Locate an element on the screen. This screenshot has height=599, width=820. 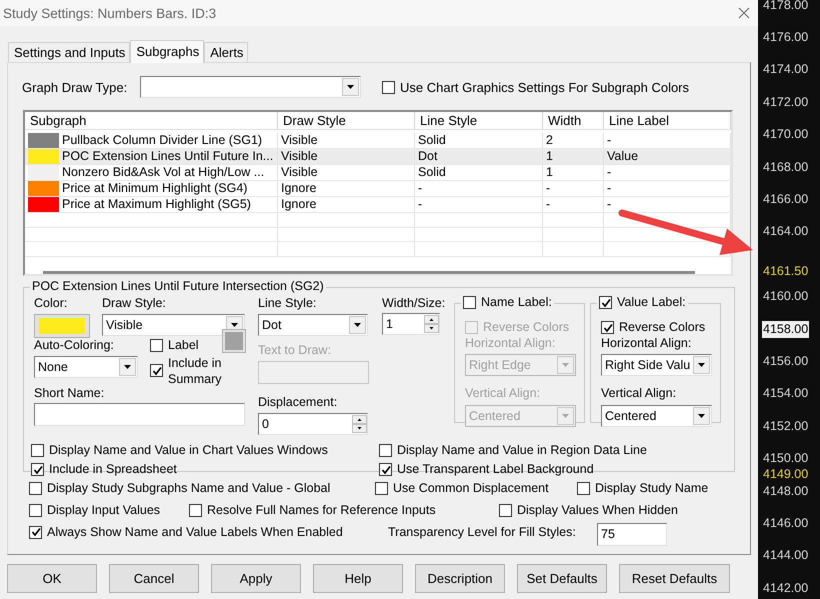
price-label: 4154.00 is located at coordinates (786, 393).